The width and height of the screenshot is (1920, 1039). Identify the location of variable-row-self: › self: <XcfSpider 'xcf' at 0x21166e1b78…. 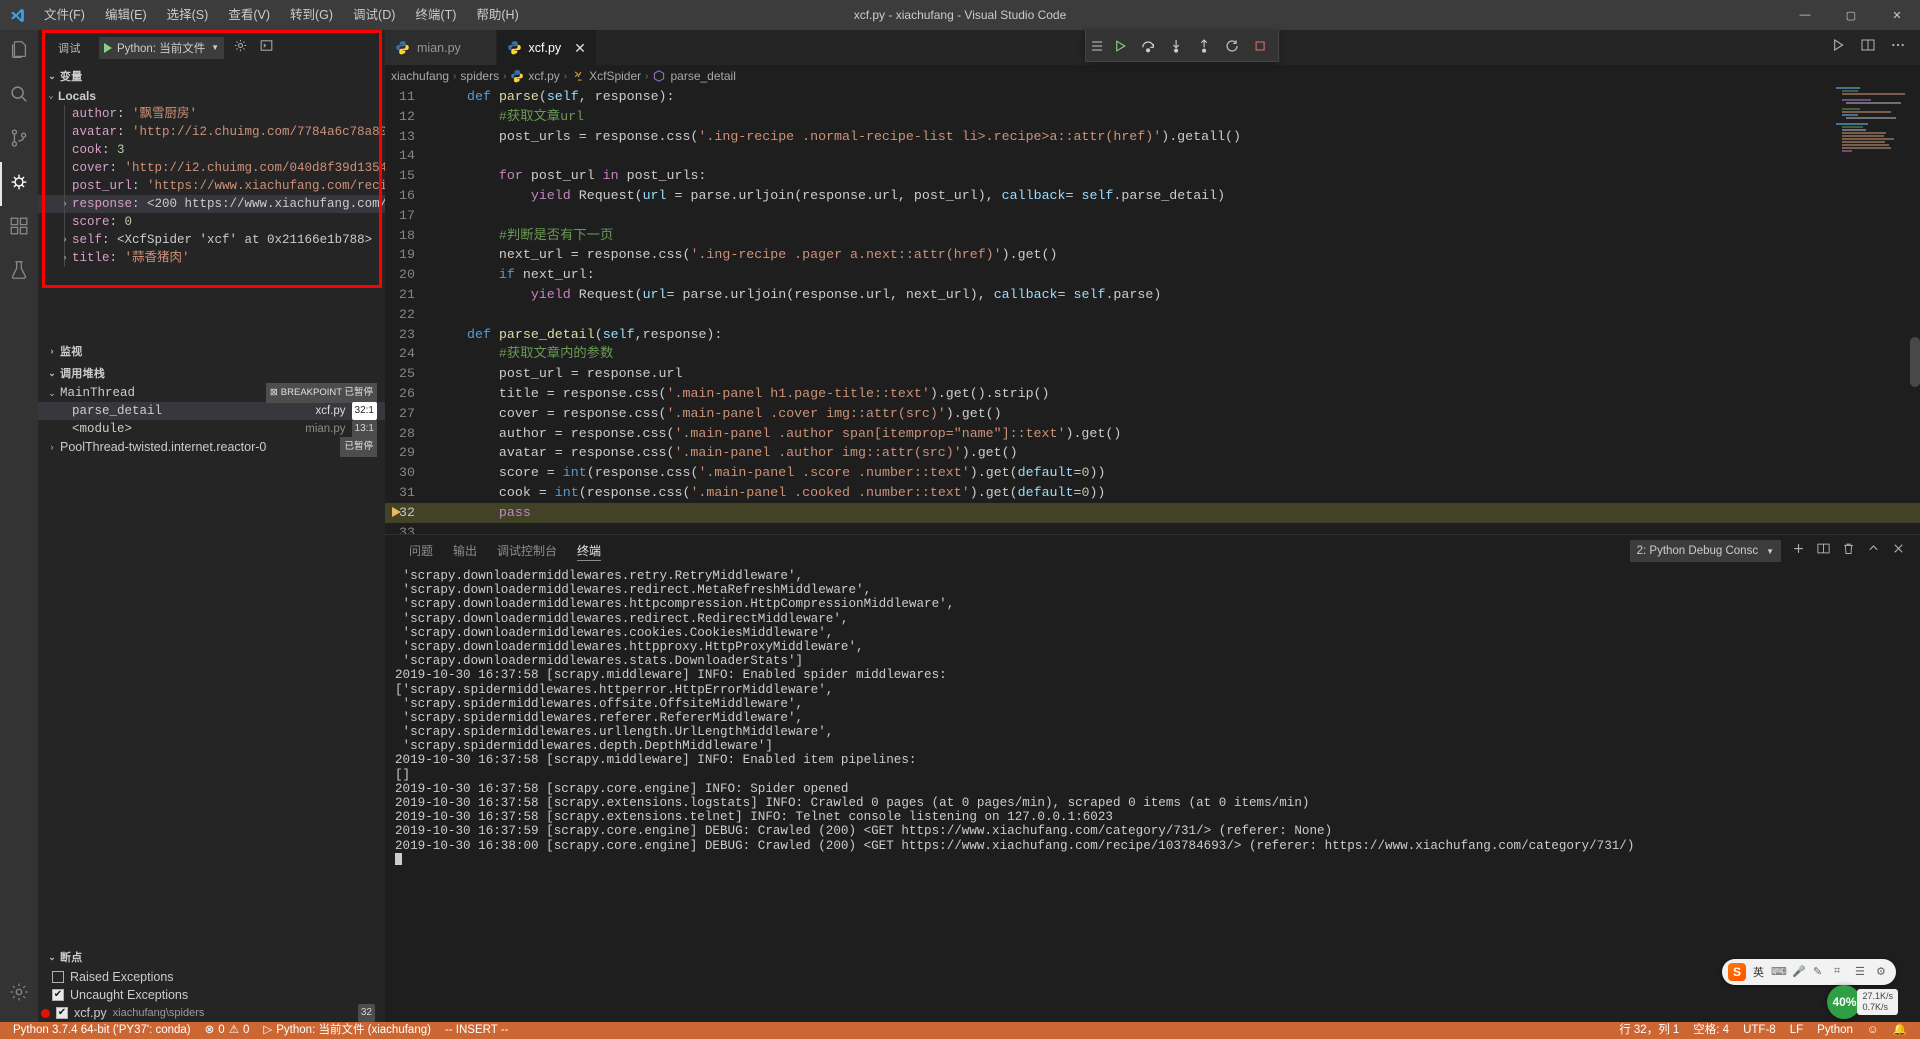
(211, 240).